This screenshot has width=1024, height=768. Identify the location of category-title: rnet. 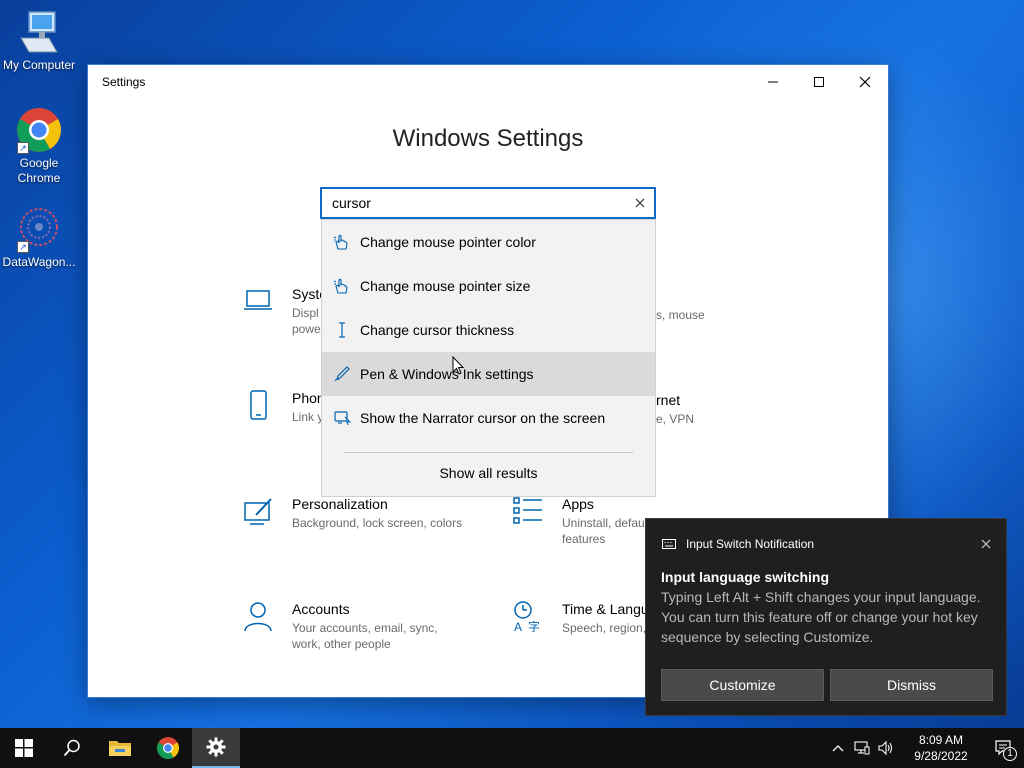
(668, 400).